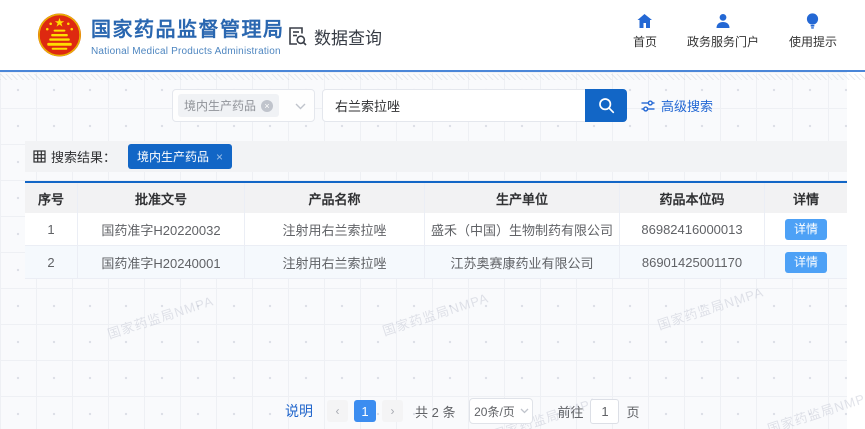  I want to click on chevron-left-icon: ‹, so click(337, 411).